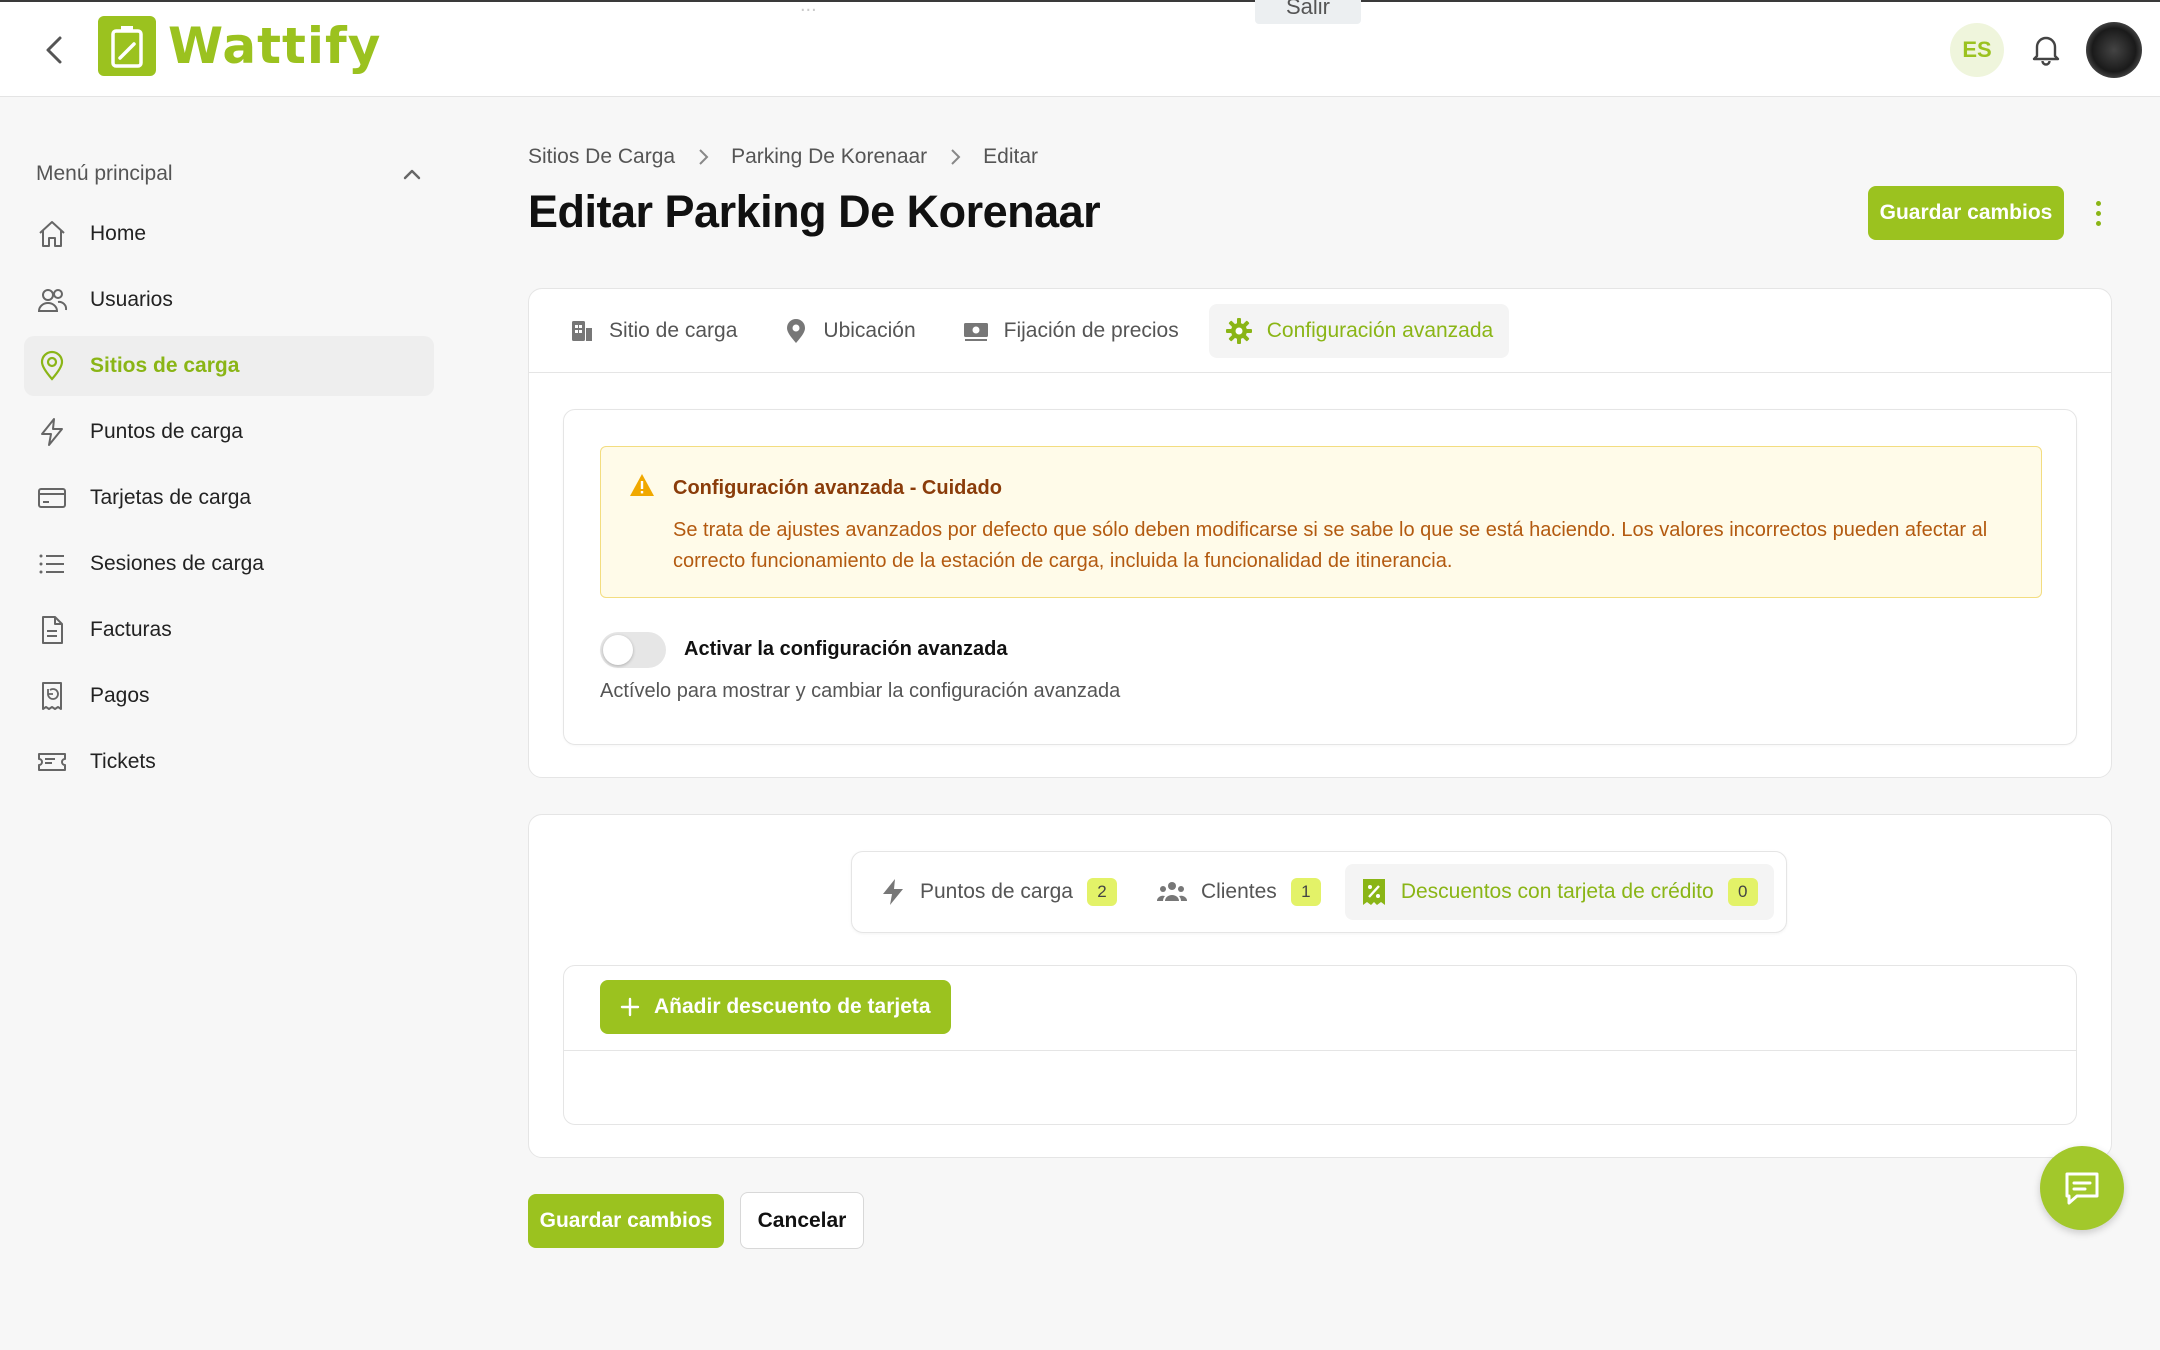 This screenshot has width=2160, height=1350. I want to click on cancel-button: Cancelar, so click(802, 1220).